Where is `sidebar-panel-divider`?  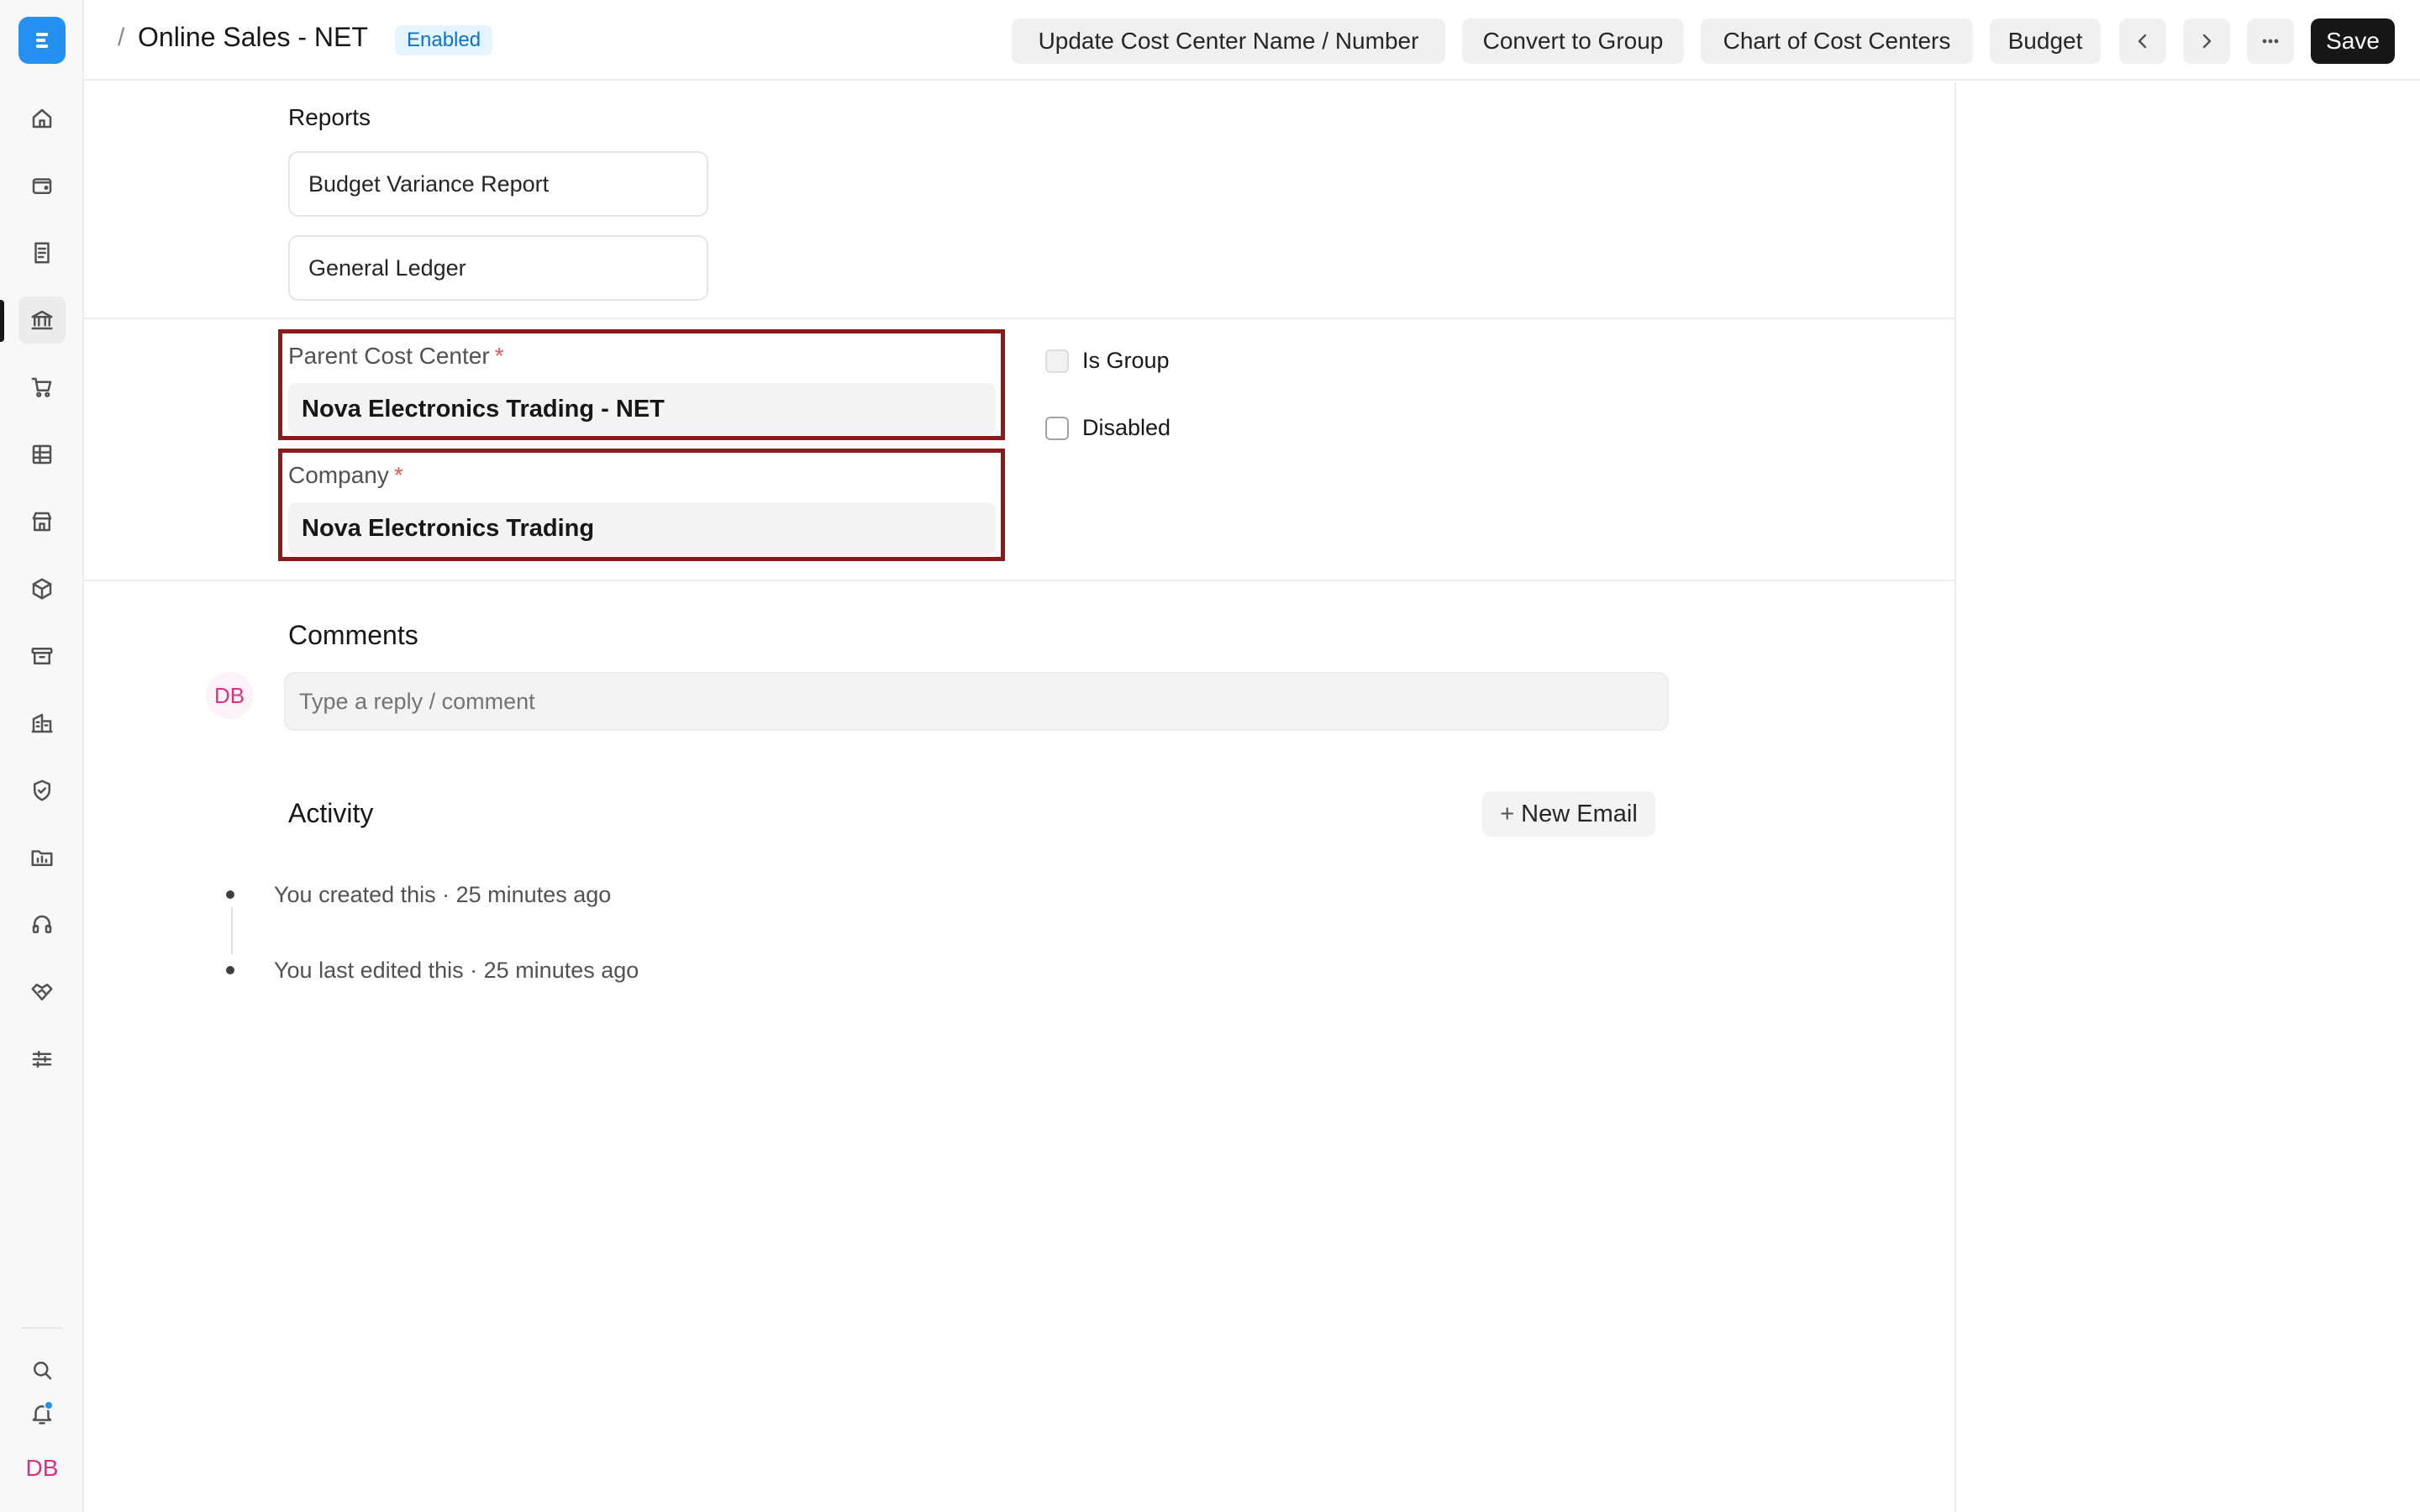
sidebar-panel-divider is located at coordinates (1955, 797).